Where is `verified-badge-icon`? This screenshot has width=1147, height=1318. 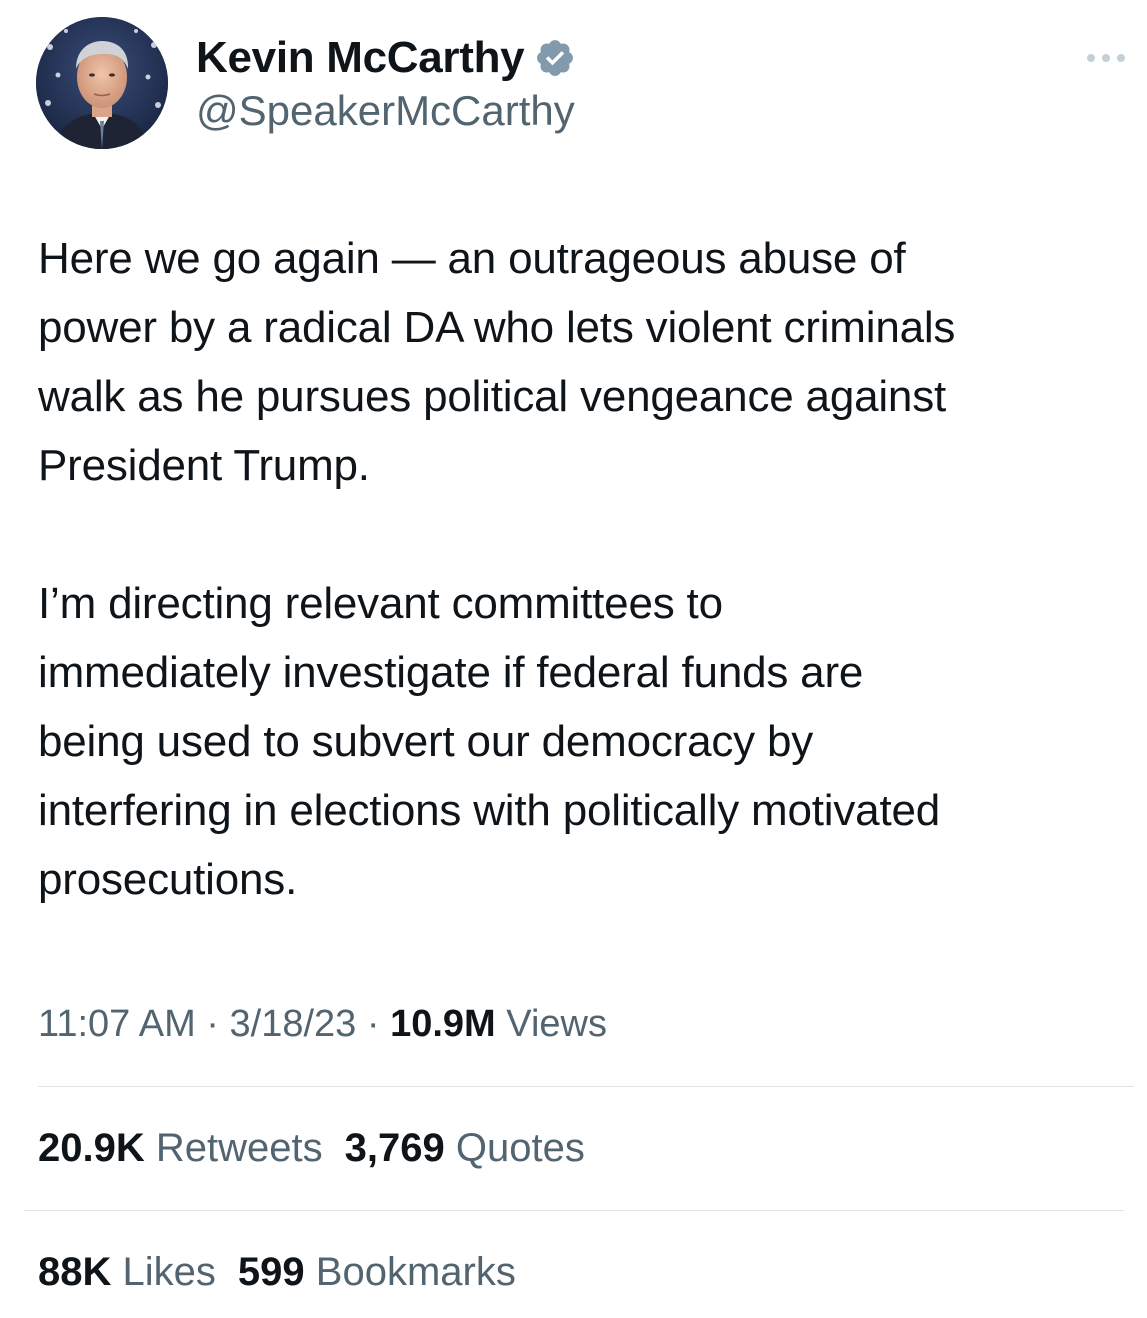 verified-badge-icon is located at coordinates (555, 58).